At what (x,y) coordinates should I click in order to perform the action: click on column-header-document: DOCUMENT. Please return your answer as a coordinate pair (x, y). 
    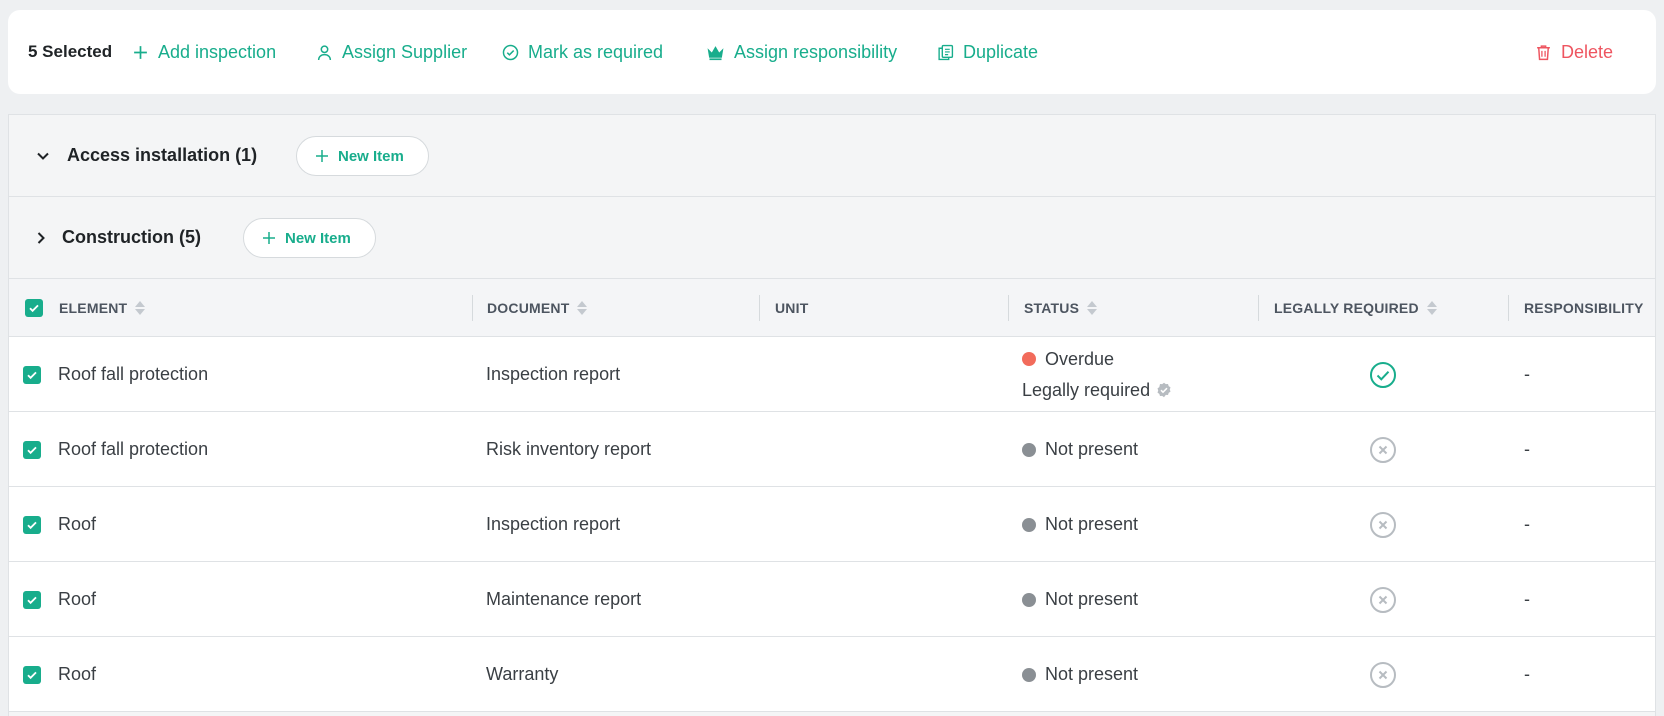
    Looking at the image, I should click on (537, 308).